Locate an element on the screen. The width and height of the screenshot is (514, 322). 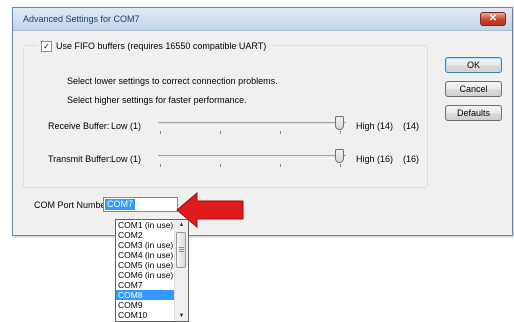
close-icon: ✕ is located at coordinates (493, 18).